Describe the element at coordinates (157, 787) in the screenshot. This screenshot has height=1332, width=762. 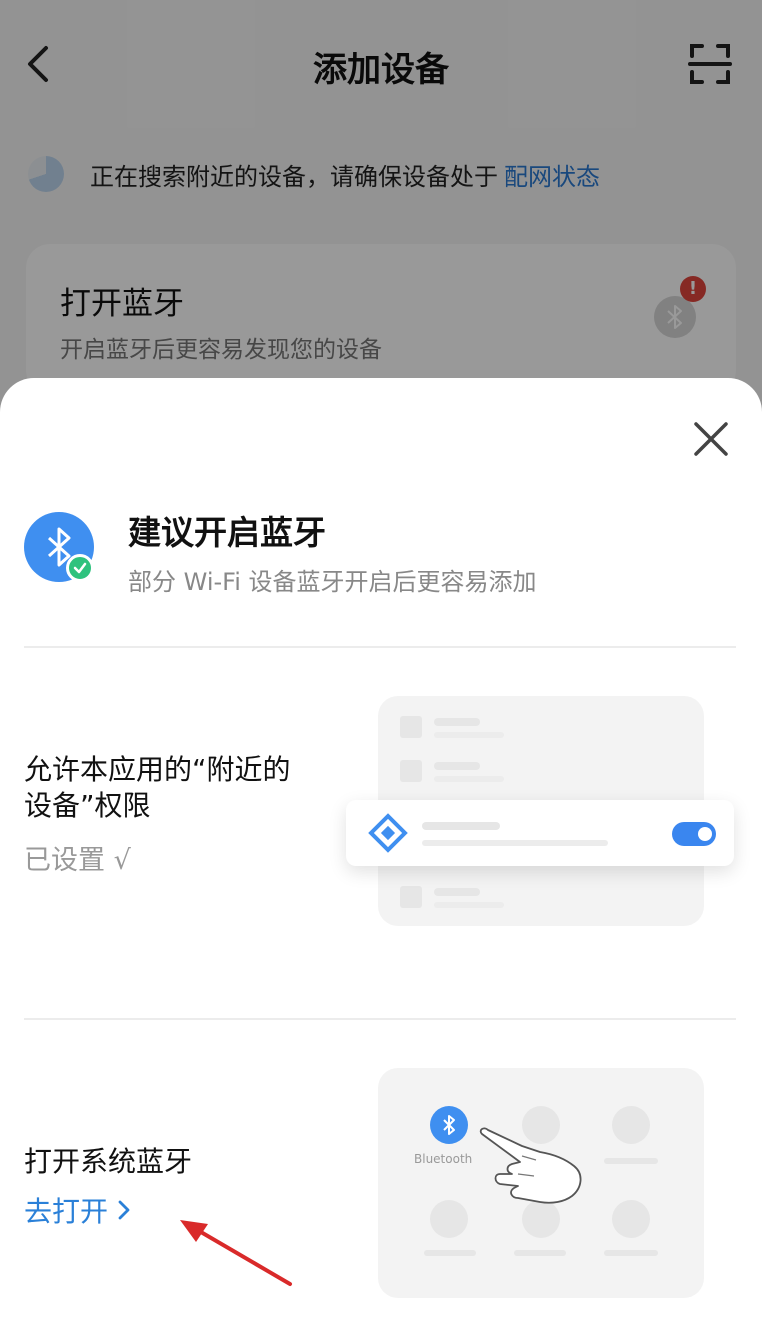
I see `nearby-devices-permission-label: 允许本应用的“附近的设备”权限` at that location.